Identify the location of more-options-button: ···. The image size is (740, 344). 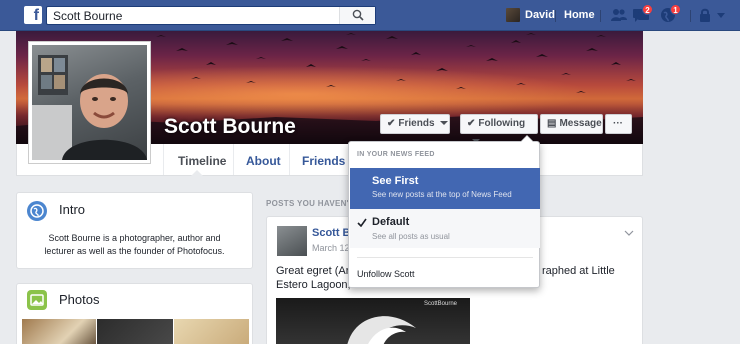
(618, 124).